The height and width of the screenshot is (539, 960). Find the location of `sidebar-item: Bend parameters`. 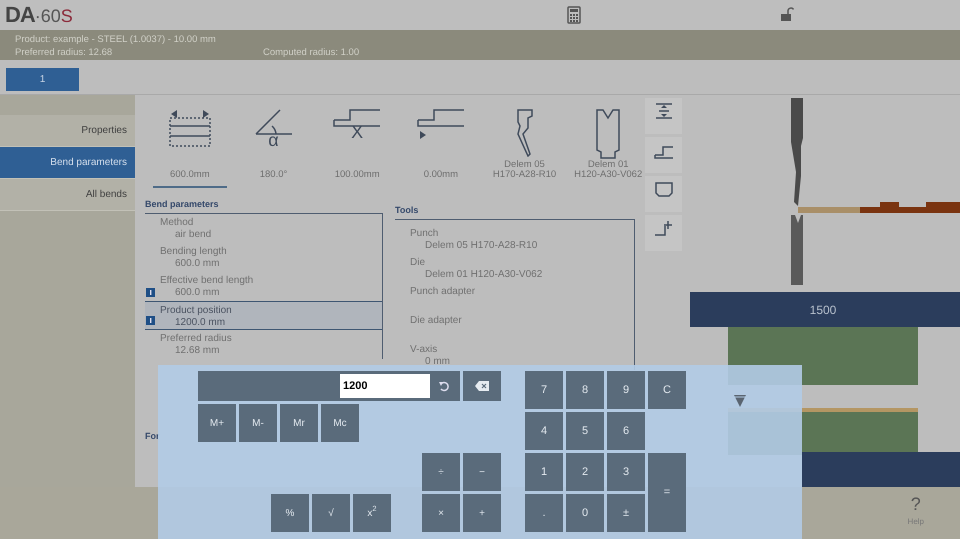

sidebar-item: Bend parameters is located at coordinates (67, 163).